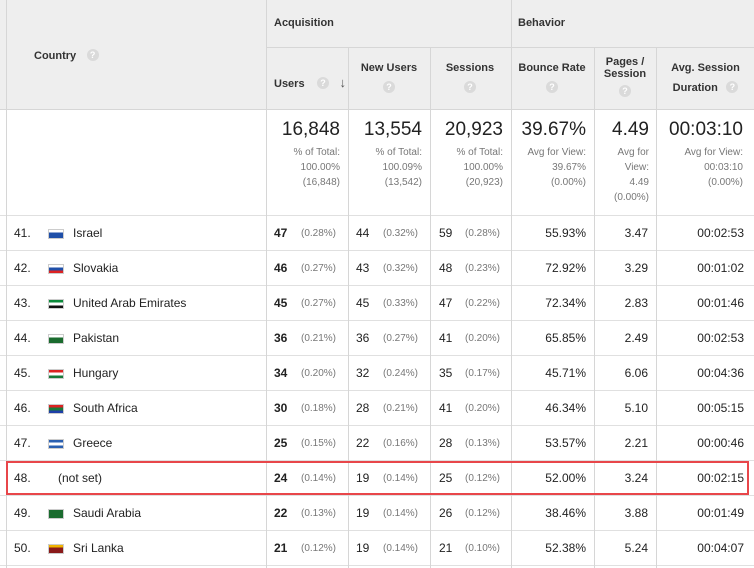  What do you see at coordinates (565, 548) in the screenshot?
I see `bounce-rate-value: 52.38%` at bounding box center [565, 548].